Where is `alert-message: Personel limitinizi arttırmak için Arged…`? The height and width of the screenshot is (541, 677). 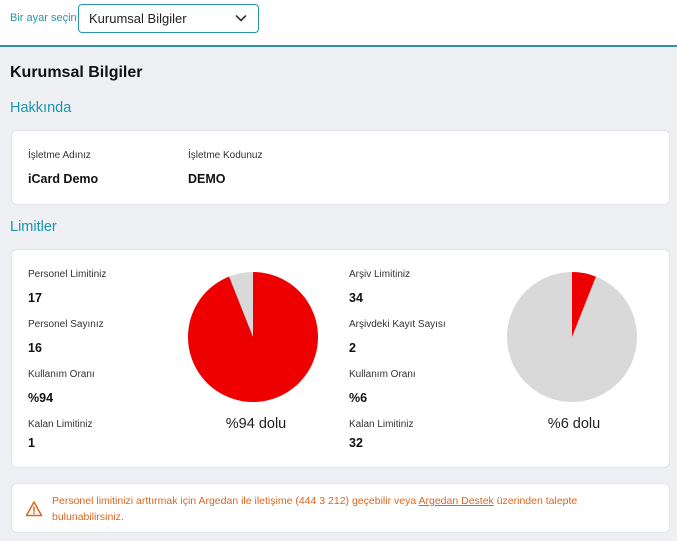 alert-message: Personel limitinizi arttırmak için Arged… is located at coordinates (347, 509).